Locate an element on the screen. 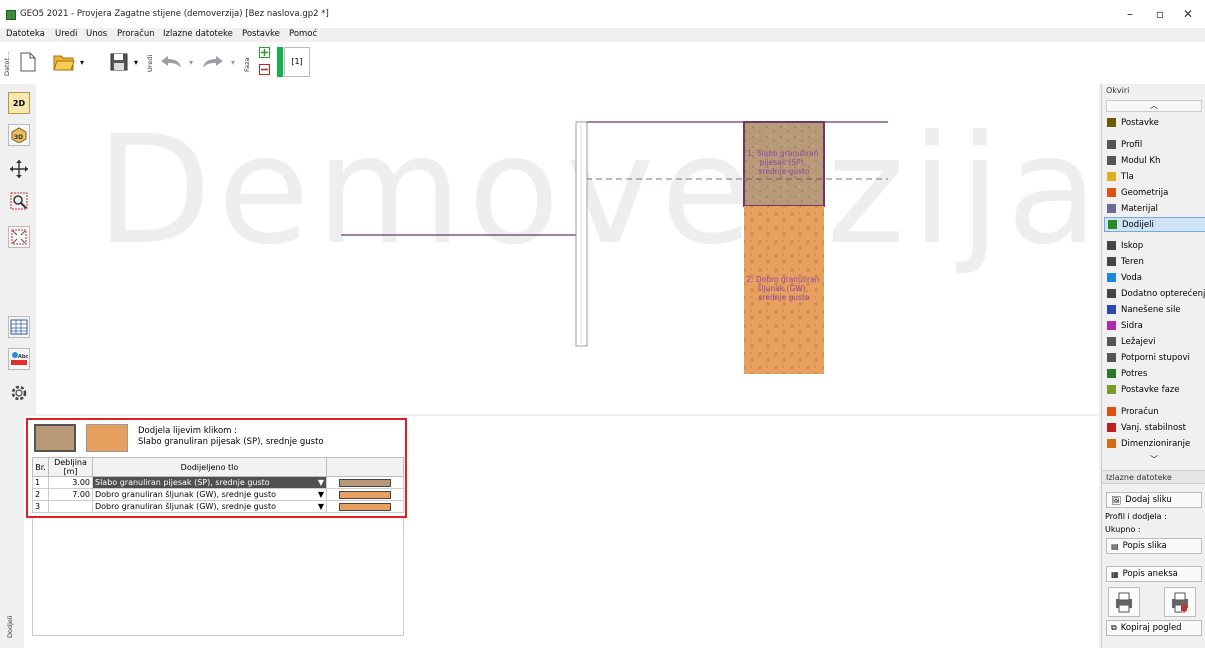  app-icon is located at coordinates (11, 15).